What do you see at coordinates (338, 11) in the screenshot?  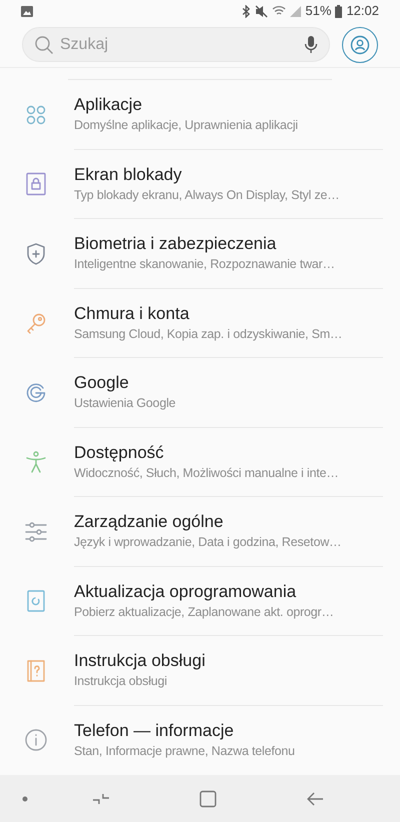 I see `battery-icon` at bounding box center [338, 11].